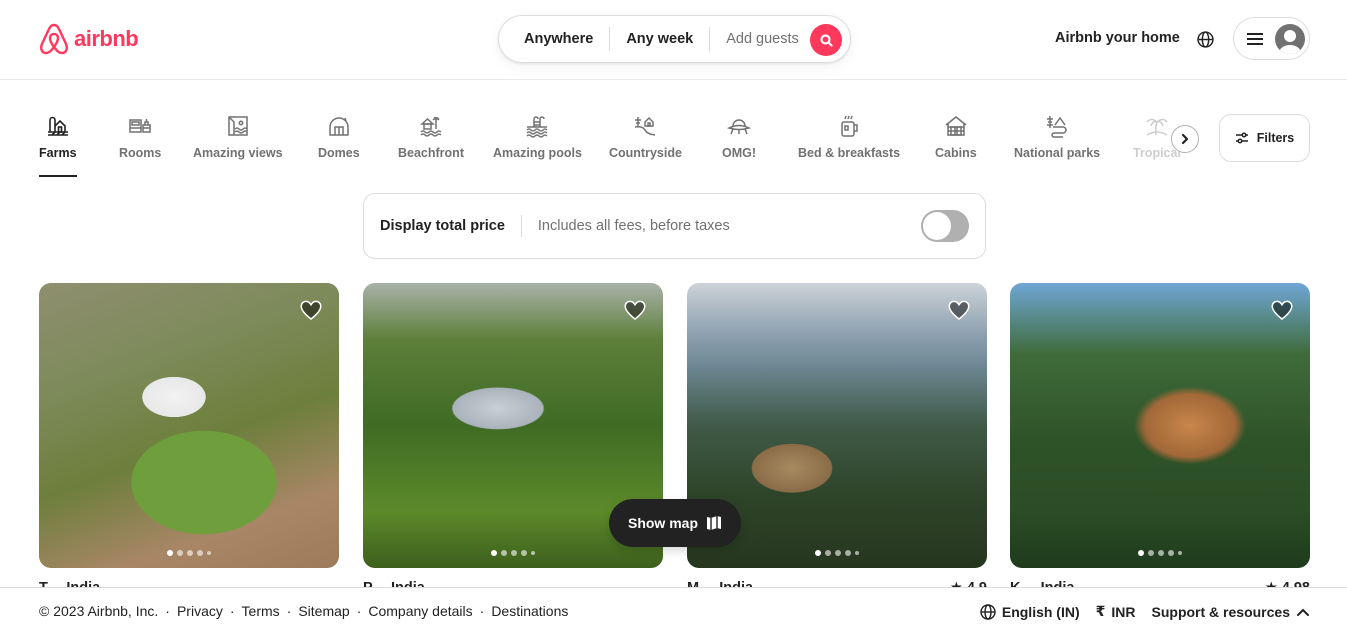 This screenshot has height=633, width=1347. What do you see at coordinates (945, 226) in the screenshot?
I see `total-price-toggle` at bounding box center [945, 226].